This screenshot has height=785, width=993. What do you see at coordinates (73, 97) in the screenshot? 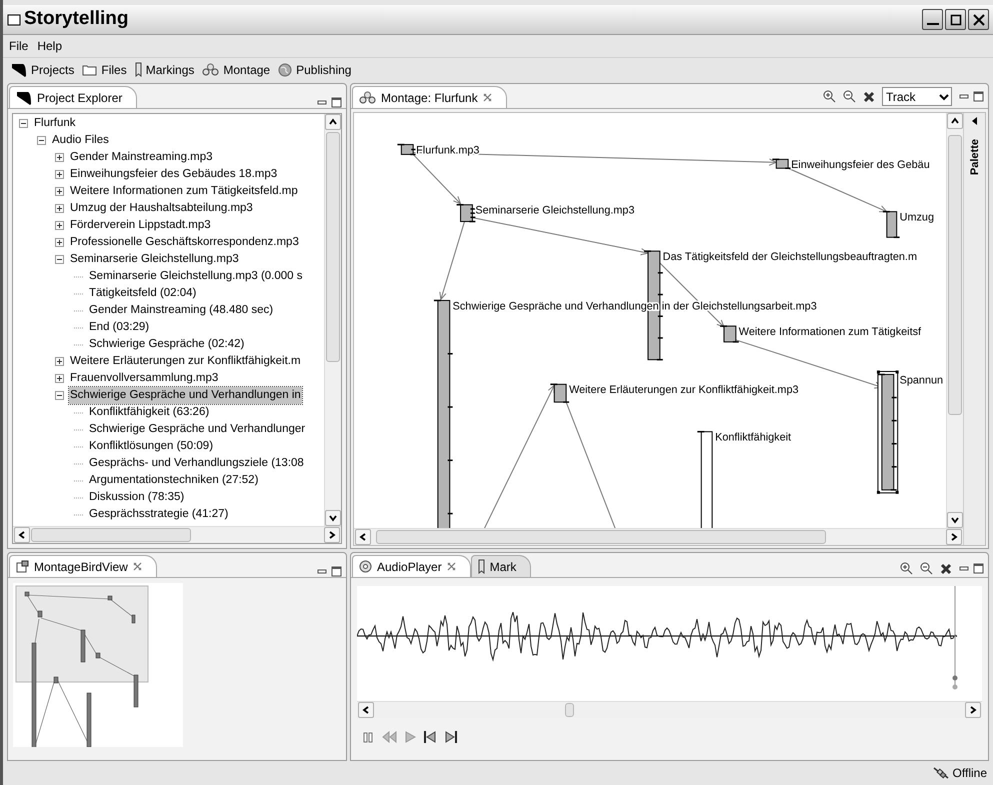
I see `view-tab: Project Explorer` at bounding box center [73, 97].